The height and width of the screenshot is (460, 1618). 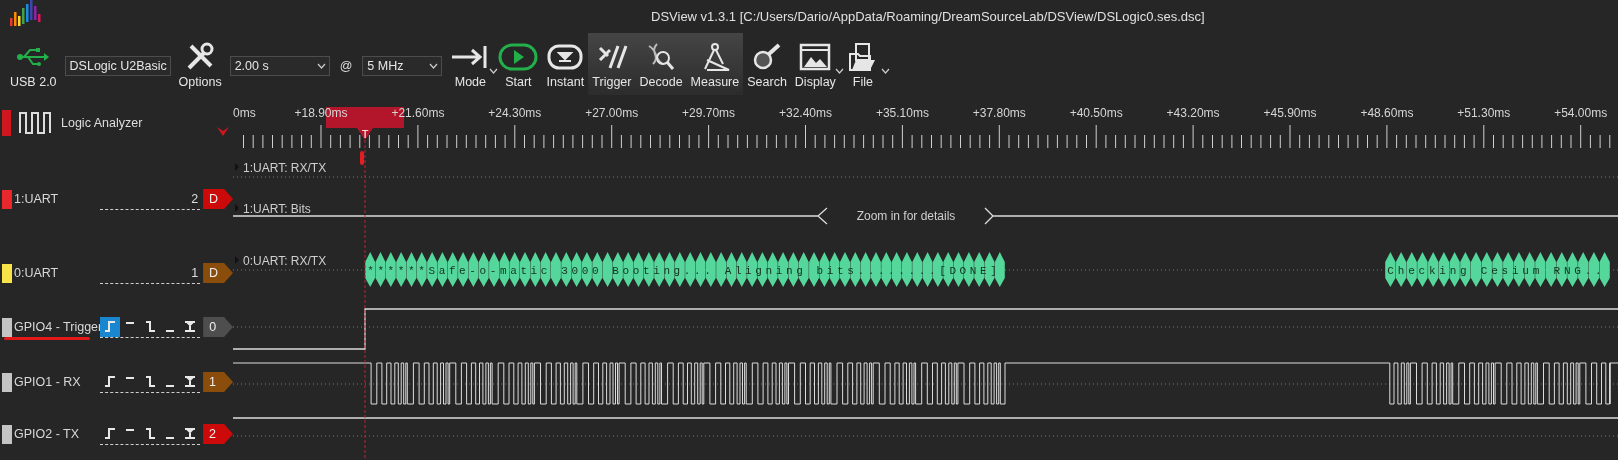 What do you see at coordinates (200, 57) in the screenshot?
I see `tools-icon` at bounding box center [200, 57].